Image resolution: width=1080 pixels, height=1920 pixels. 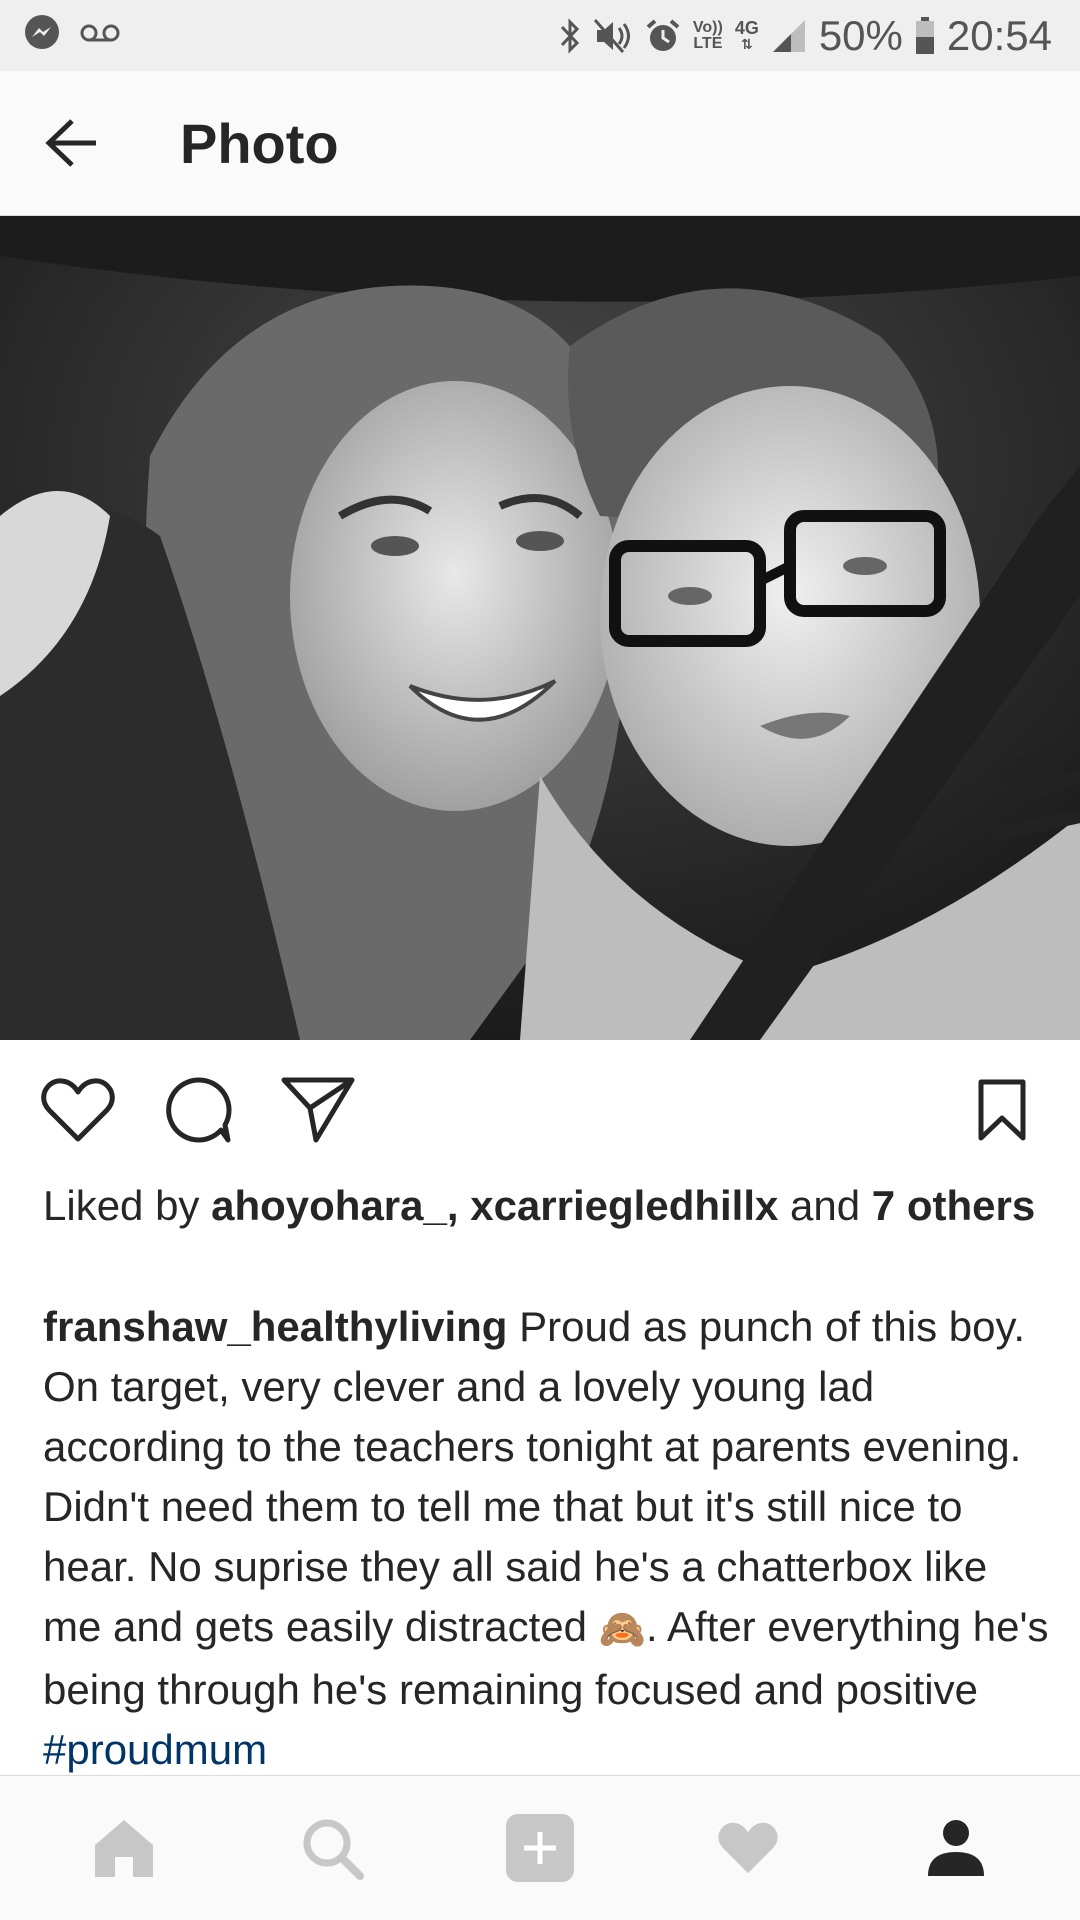 I want to click on share-button, so click(x=318, y=1110).